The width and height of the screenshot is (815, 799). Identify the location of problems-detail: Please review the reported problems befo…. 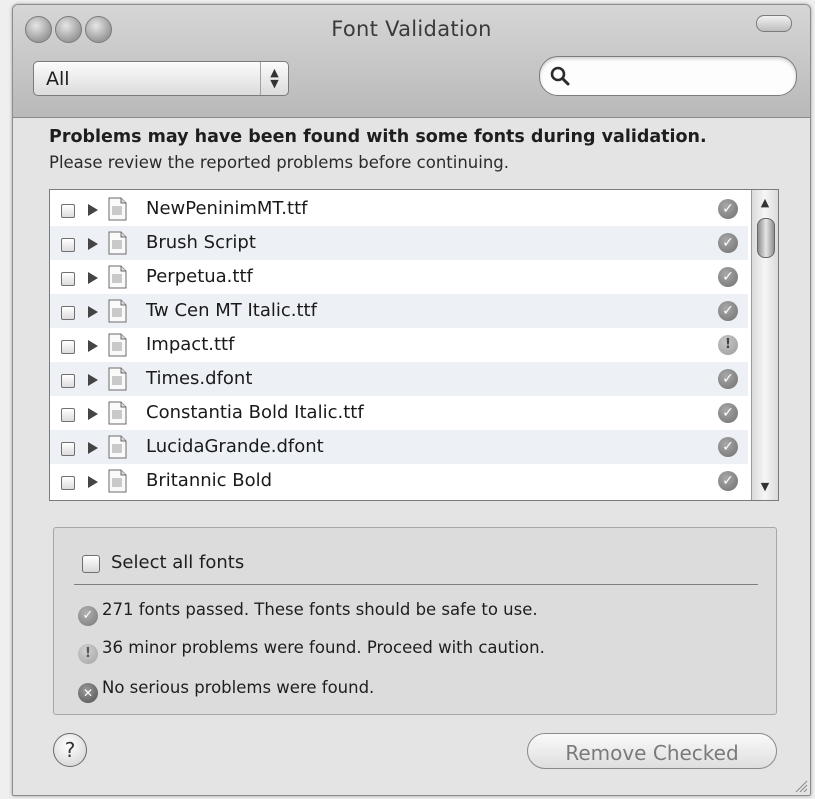
(279, 162).